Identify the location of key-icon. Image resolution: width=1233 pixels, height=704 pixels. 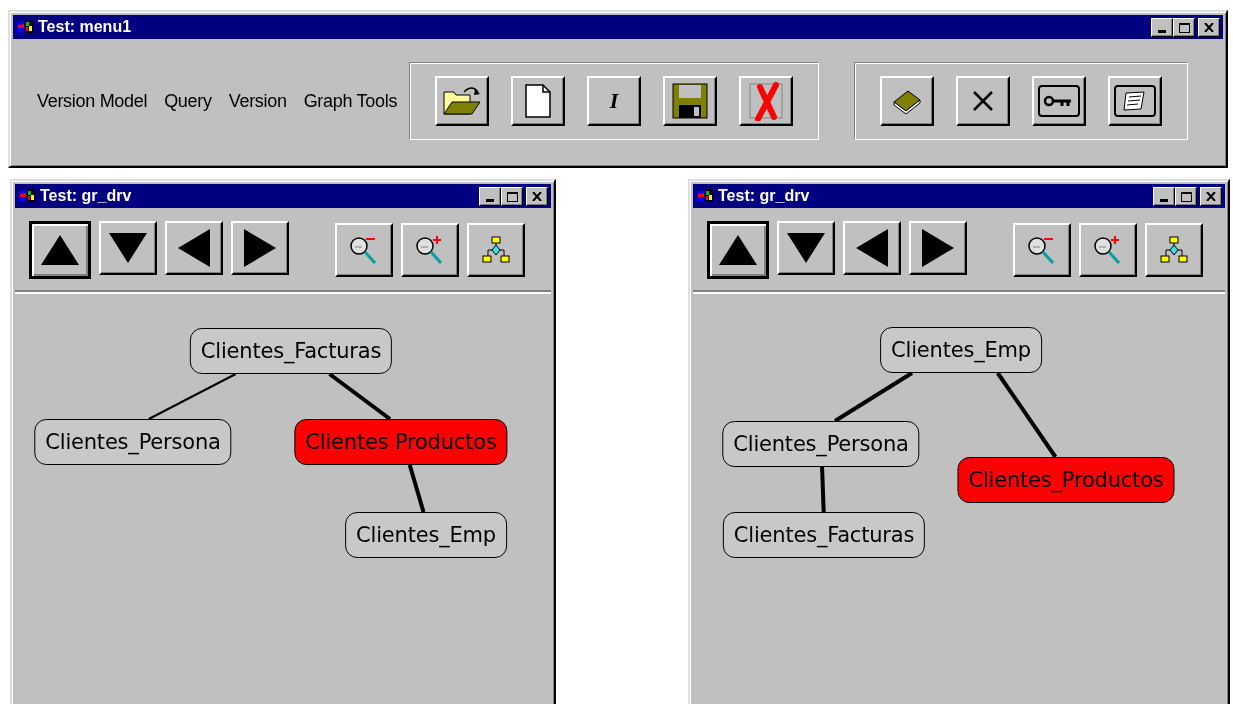
(1059, 101).